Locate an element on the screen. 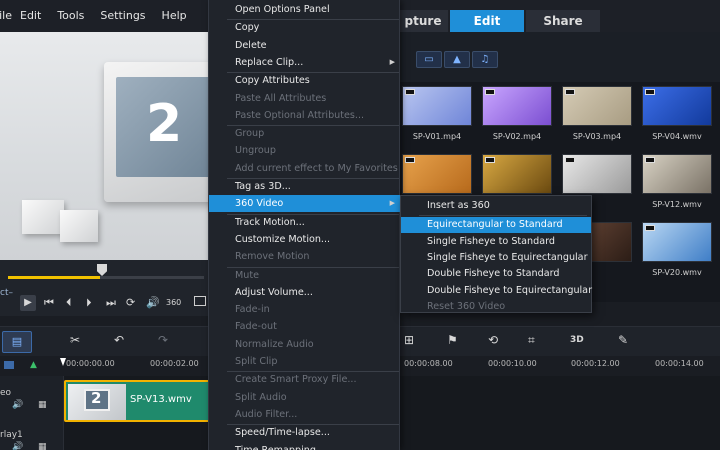 This screenshot has height=450, width=720. menu-item-open-options-panel: Open Options Panel is located at coordinates (305, 9).